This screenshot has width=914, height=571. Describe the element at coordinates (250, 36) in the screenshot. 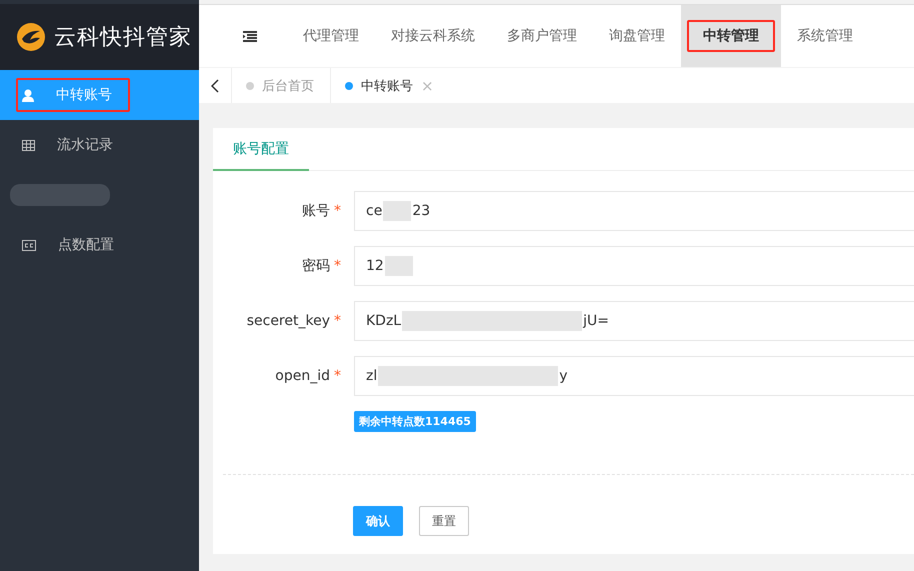

I see `menu-icon` at that location.